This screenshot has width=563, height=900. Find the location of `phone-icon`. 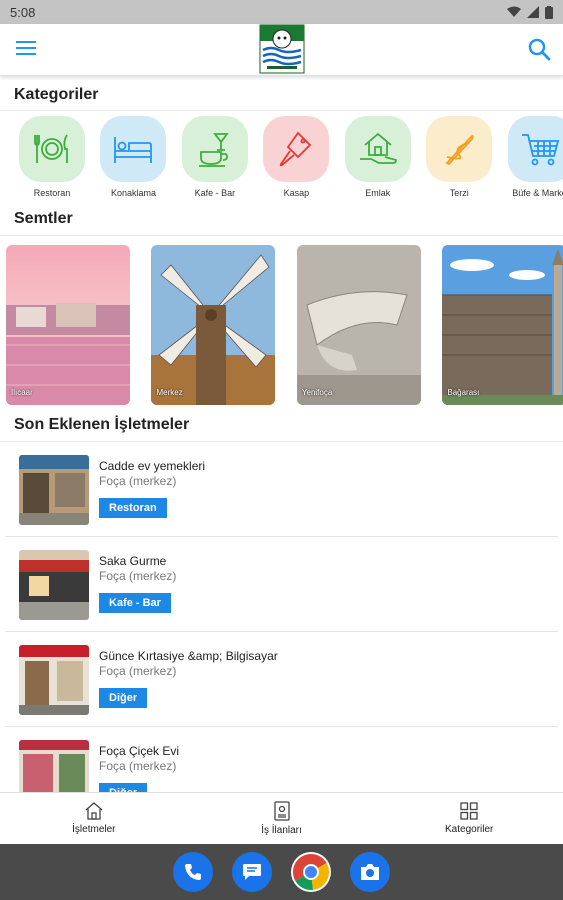

phone-icon is located at coordinates (193, 872).